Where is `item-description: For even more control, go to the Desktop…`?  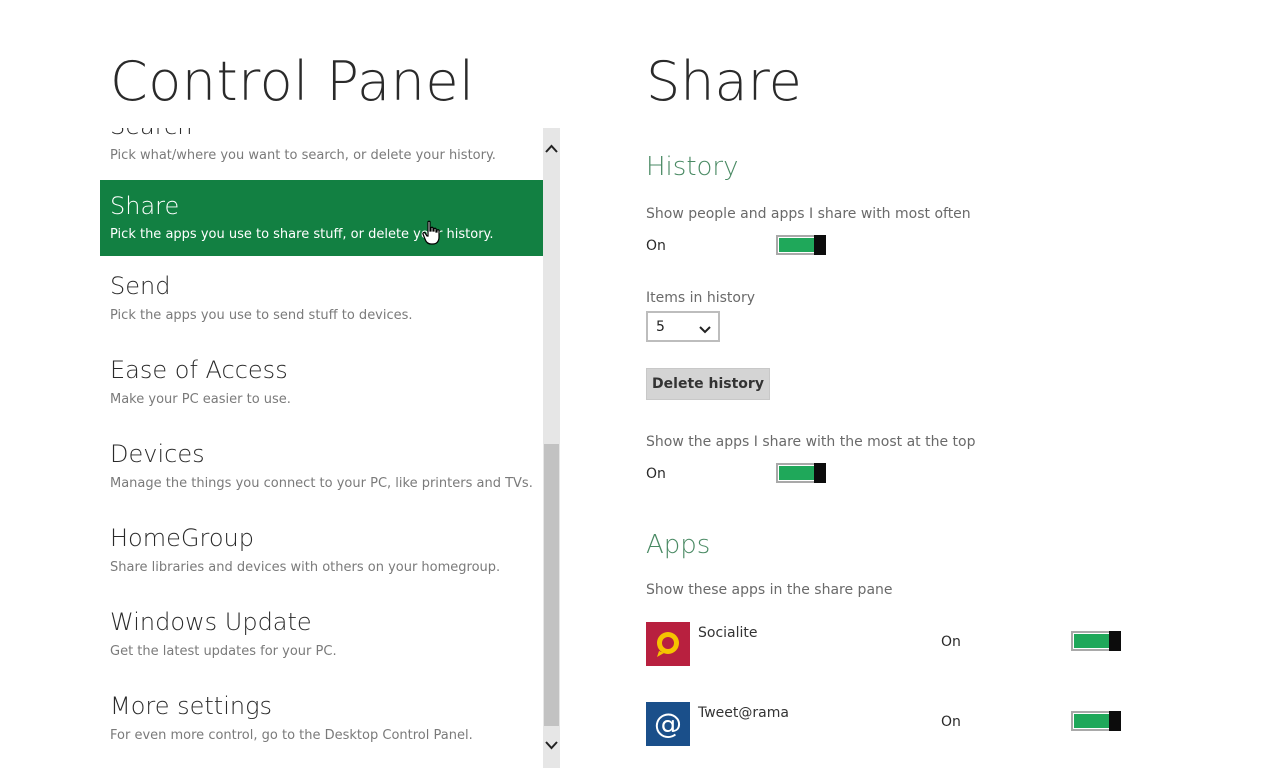 item-description: For even more control, go to the Desktop… is located at coordinates (291, 735).